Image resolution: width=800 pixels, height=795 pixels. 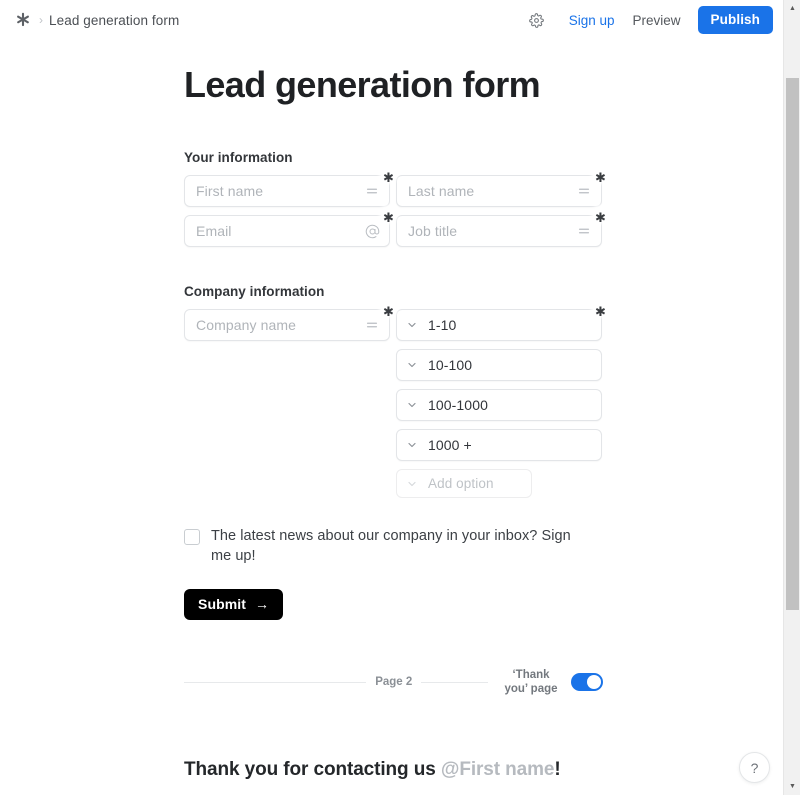 I want to click on page-number-label: Page 2, so click(x=394, y=682).